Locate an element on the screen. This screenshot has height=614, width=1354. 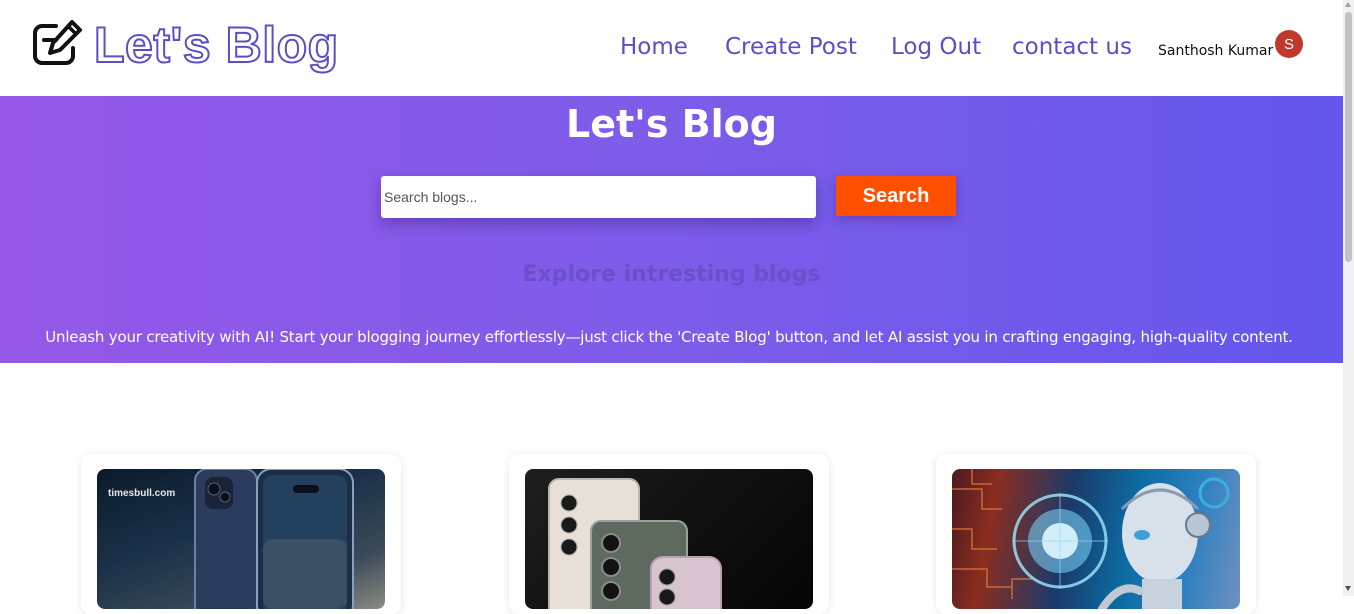
image-watermark: timesbull.com is located at coordinates (142, 493).